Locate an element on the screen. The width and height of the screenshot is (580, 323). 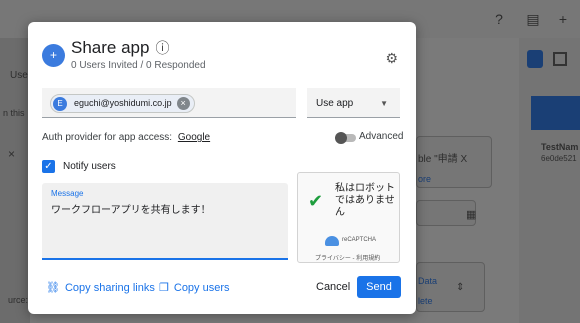
preview-subtitle: 6e0de521 is located at coordinates (559, 158).